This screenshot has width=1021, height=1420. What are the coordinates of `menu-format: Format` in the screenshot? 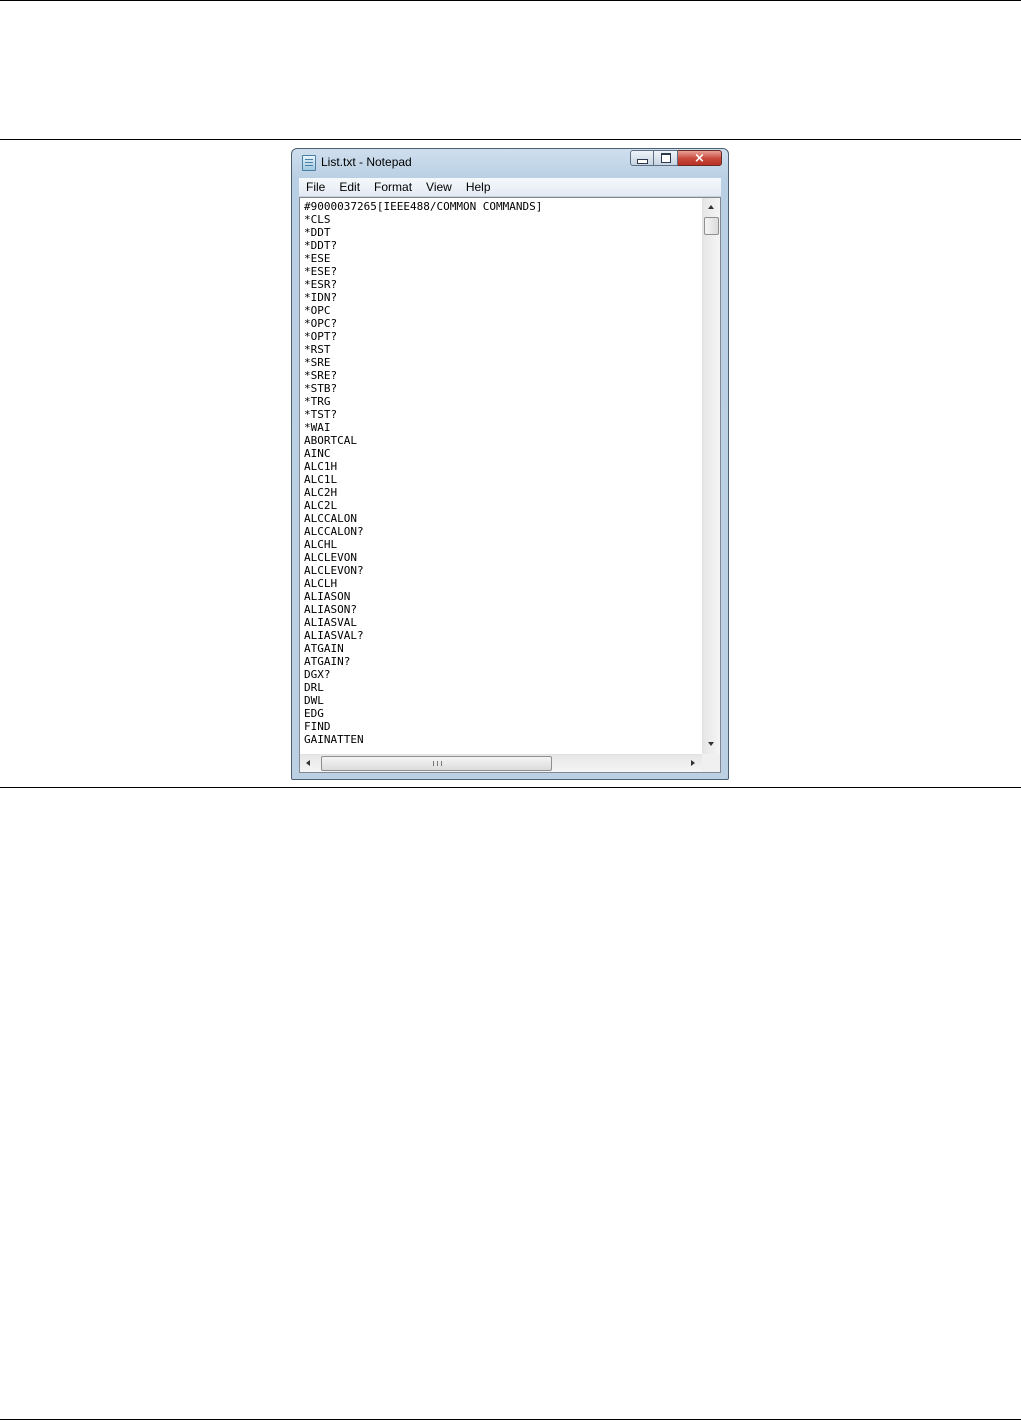 It's located at (393, 187).